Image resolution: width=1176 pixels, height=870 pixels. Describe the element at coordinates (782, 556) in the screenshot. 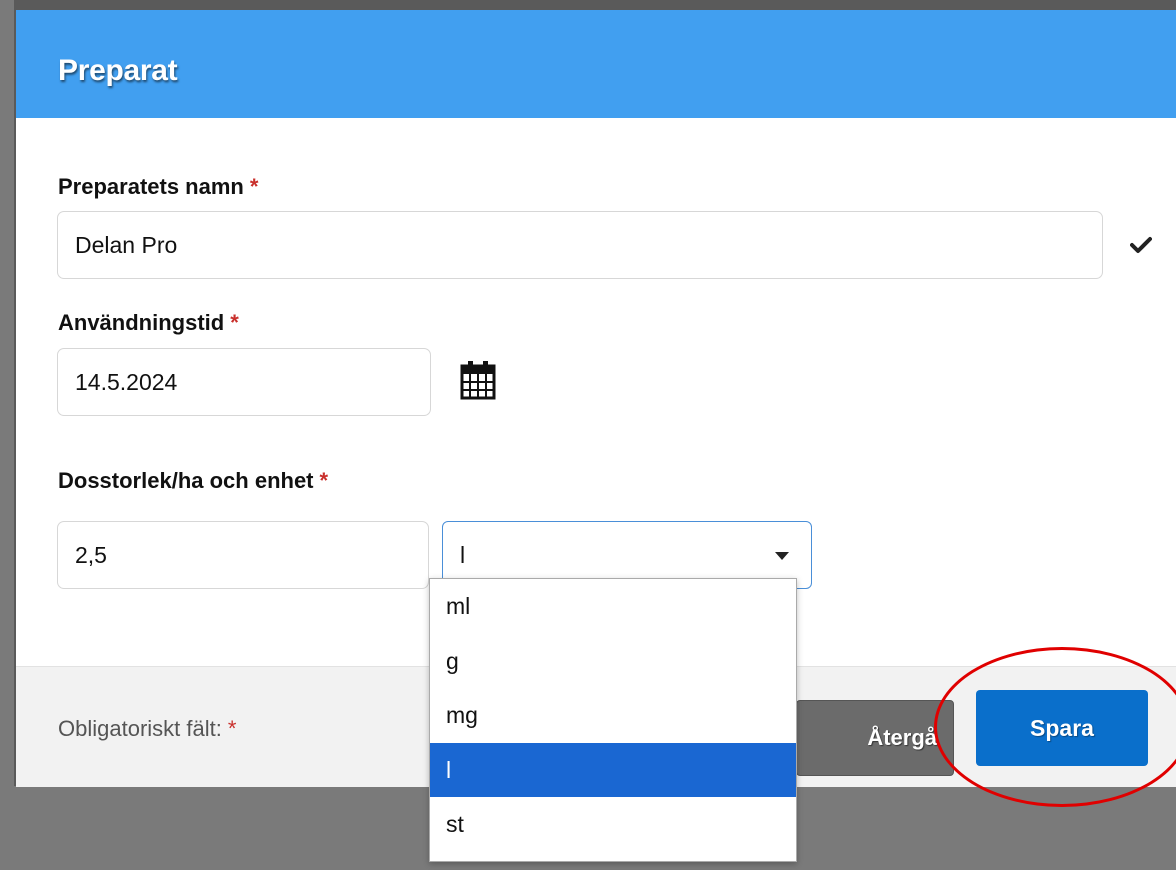

I see `caret-down-icon` at that location.